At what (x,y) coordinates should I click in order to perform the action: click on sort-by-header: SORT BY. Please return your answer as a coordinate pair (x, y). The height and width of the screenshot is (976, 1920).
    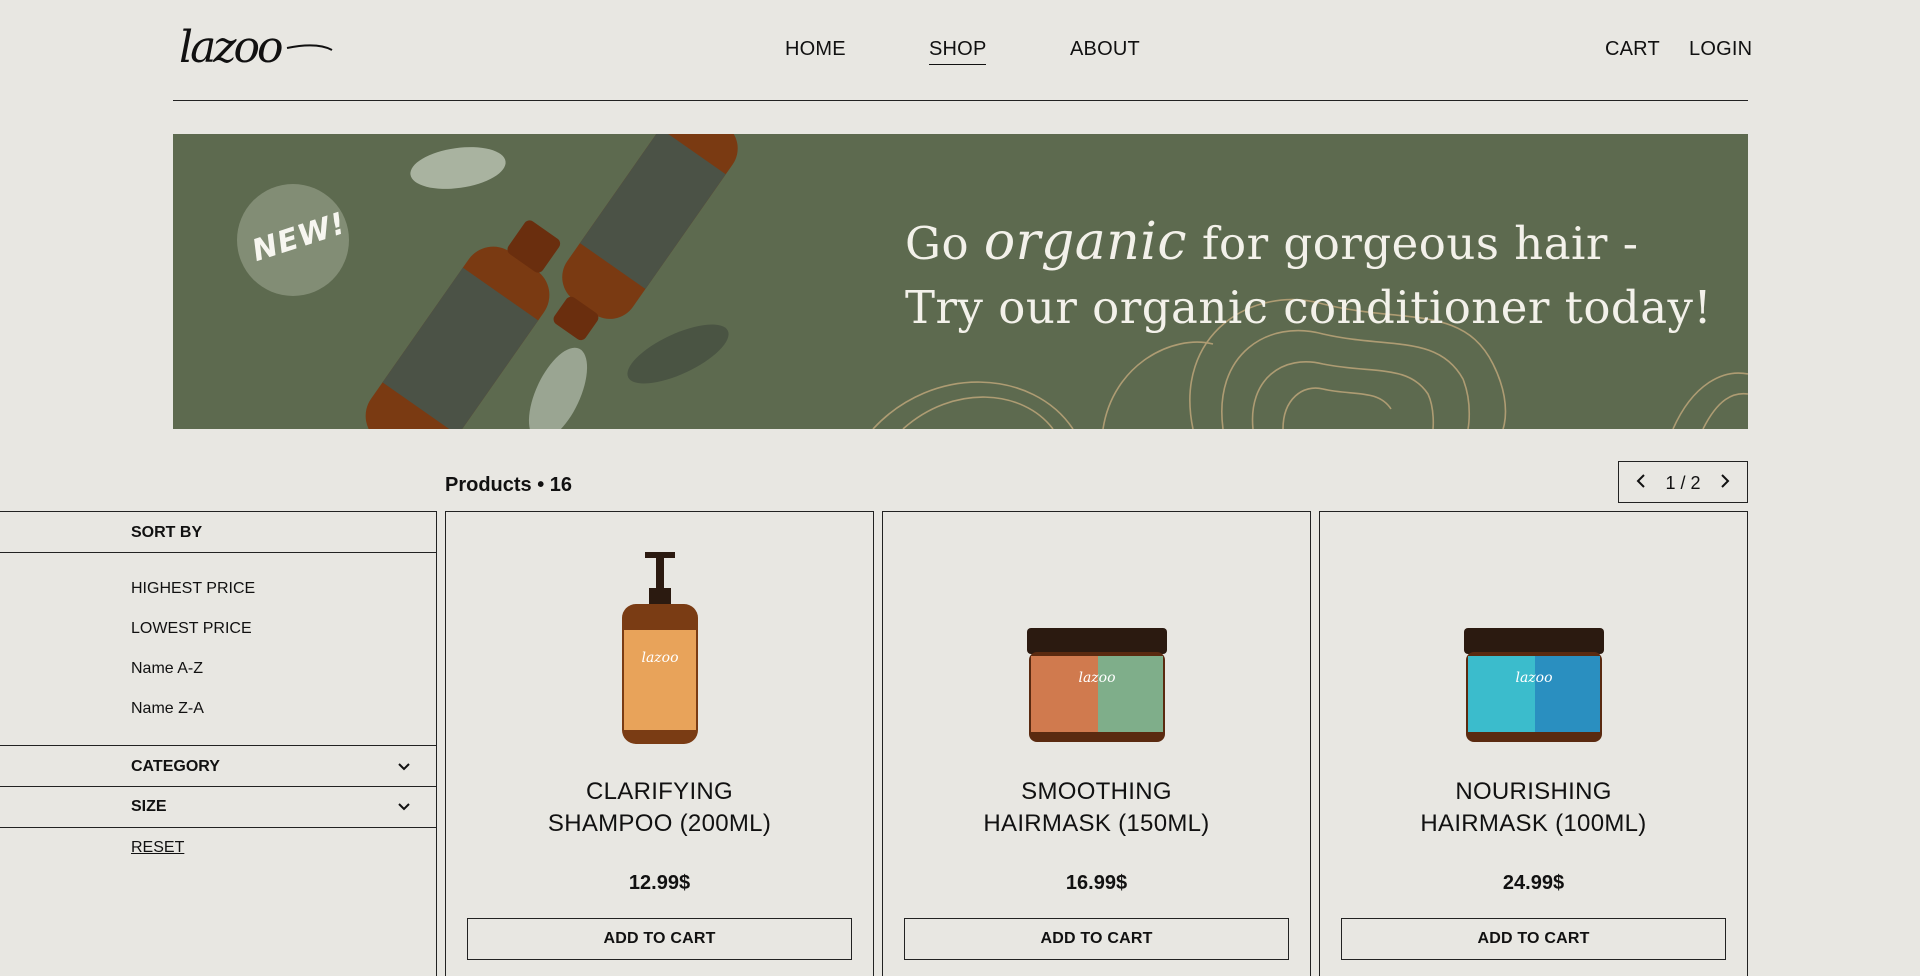
    Looking at the image, I should click on (218, 532).